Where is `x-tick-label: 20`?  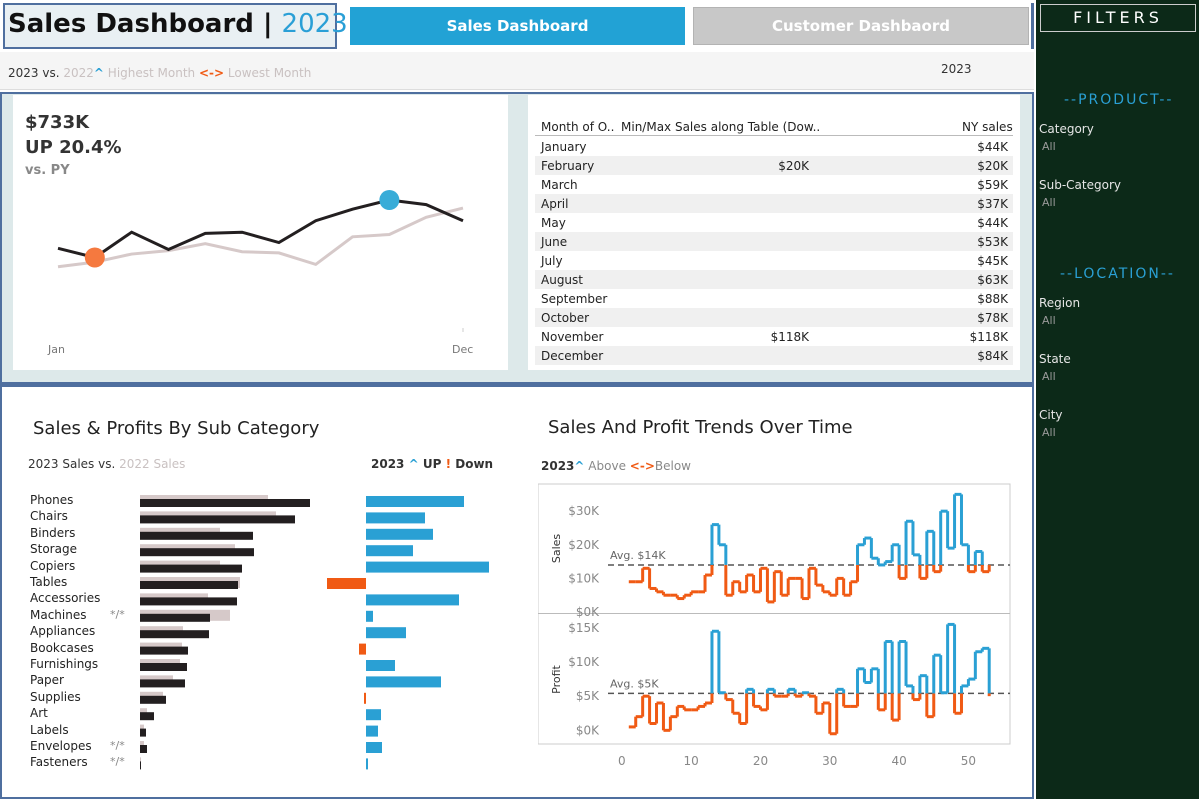
x-tick-label: 20 is located at coordinates (760, 761).